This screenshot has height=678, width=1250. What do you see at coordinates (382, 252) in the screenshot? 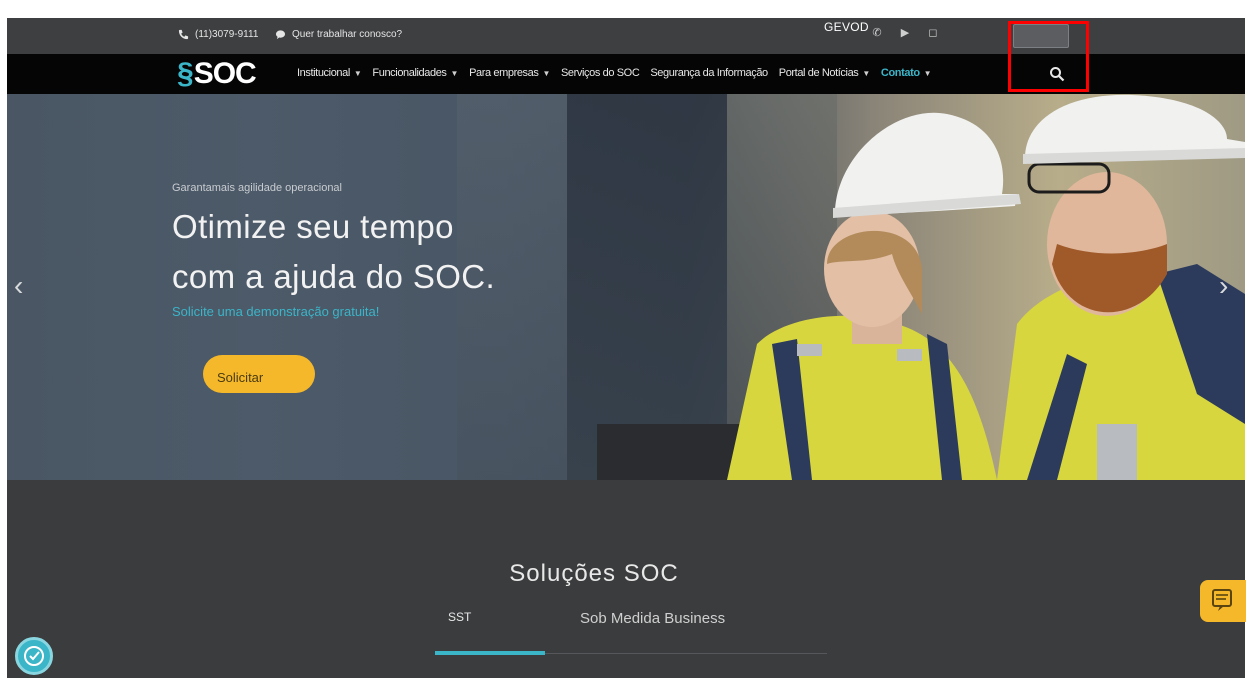
I see `hero-headline: Otimize seu tempo com a ajuda do SOC.` at bounding box center [382, 252].